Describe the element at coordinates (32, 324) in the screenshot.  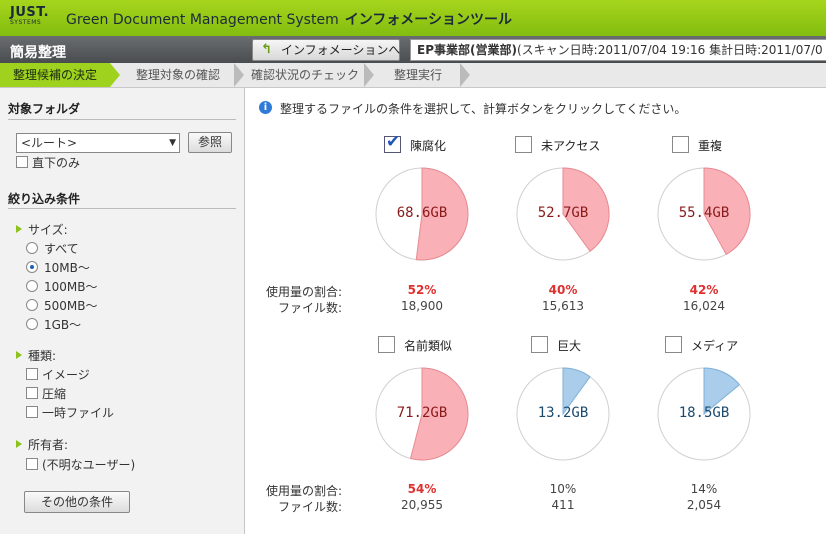
I see `size-radio-1gb` at that location.